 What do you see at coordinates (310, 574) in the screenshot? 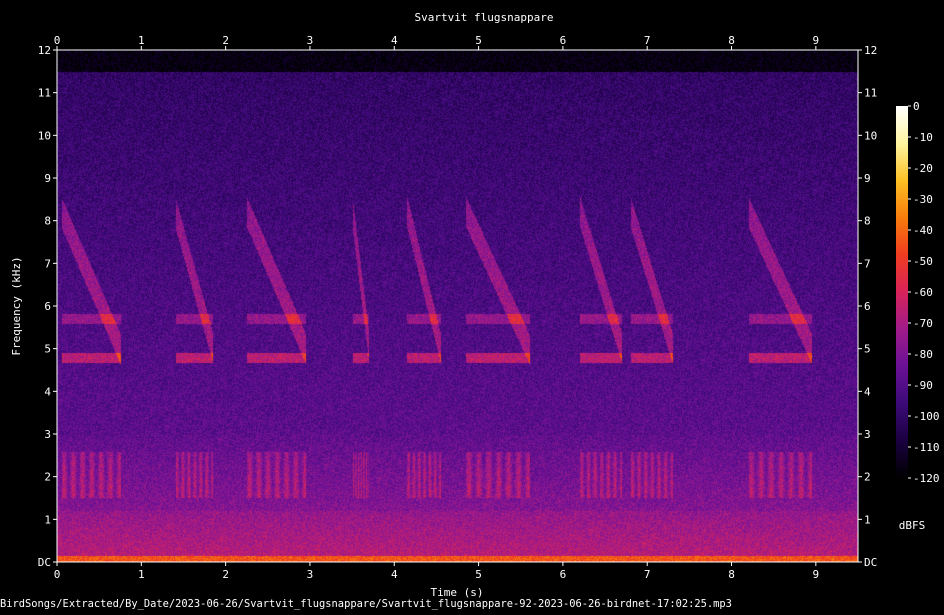
I see `x-tick-label: 3` at bounding box center [310, 574].